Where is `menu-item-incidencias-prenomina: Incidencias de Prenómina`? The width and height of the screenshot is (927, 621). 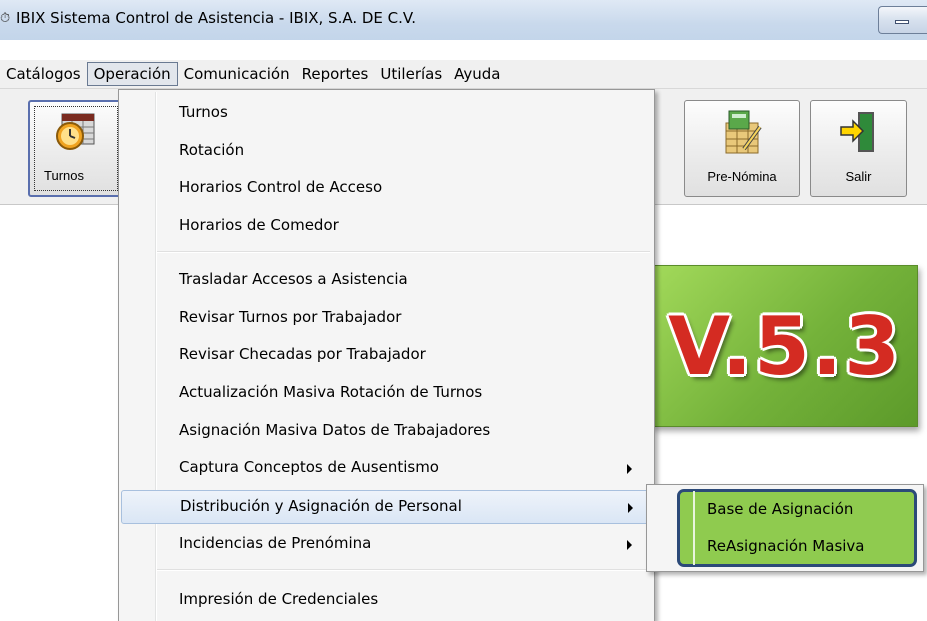 menu-item-incidencias-prenomina: Incidencias de Prenómina is located at coordinates (386, 545).